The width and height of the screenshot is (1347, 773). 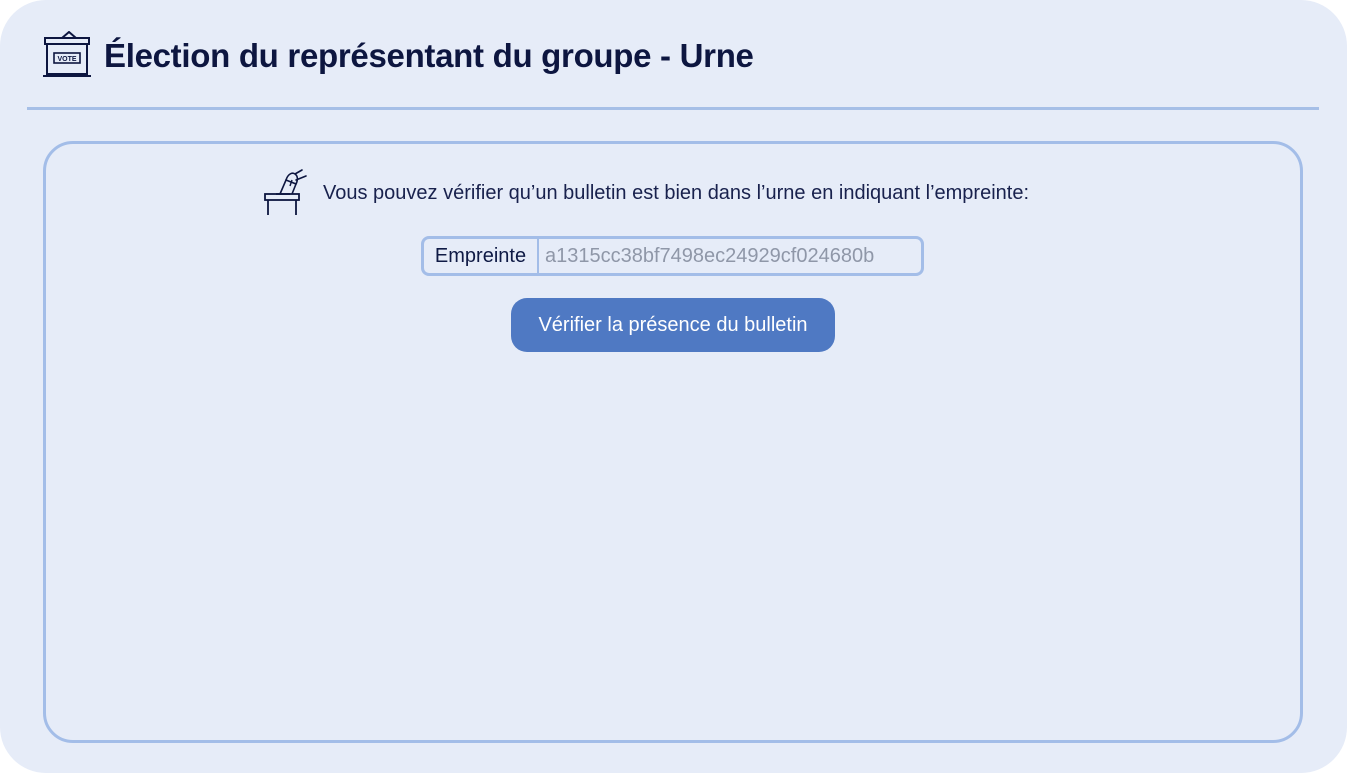 What do you see at coordinates (66, 59) in the screenshot?
I see `ballot-box-icon-label: VOTE` at bounding box center [66, 59].